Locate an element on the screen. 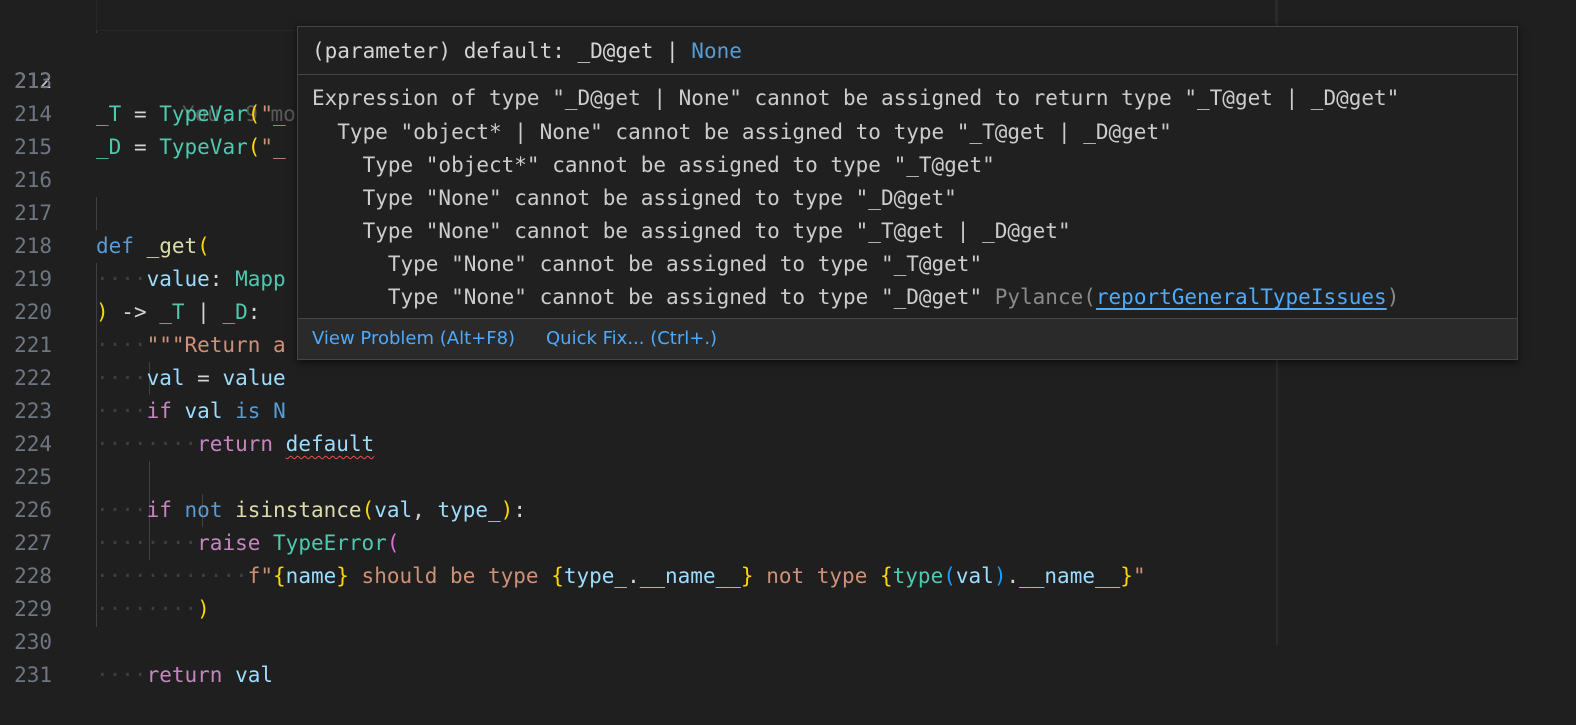  hover-separator is located at coordinates (907, 74).